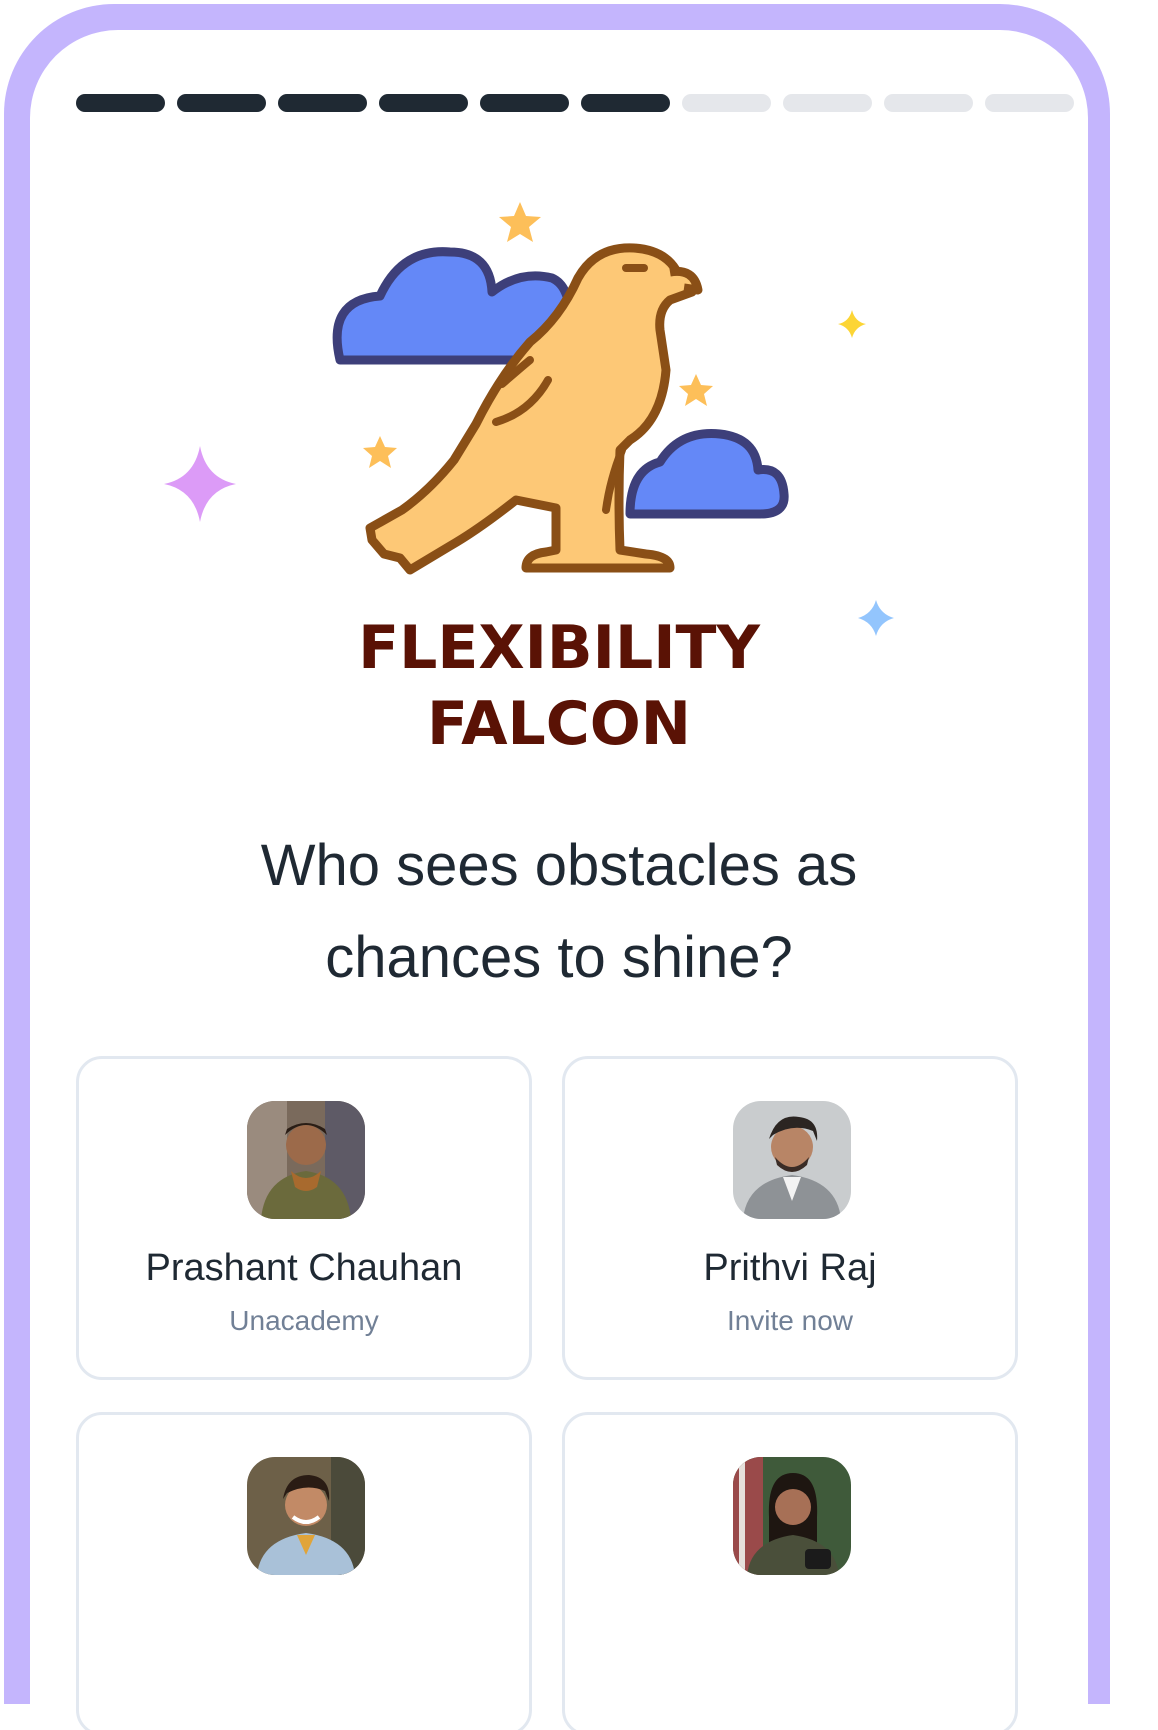 Image resolution: width=1158 pixels, height=1730 pixels. Describe the element at coordinates (559, 724) in the screenshot. I see `badge-title-line2: FALCON` at that location.